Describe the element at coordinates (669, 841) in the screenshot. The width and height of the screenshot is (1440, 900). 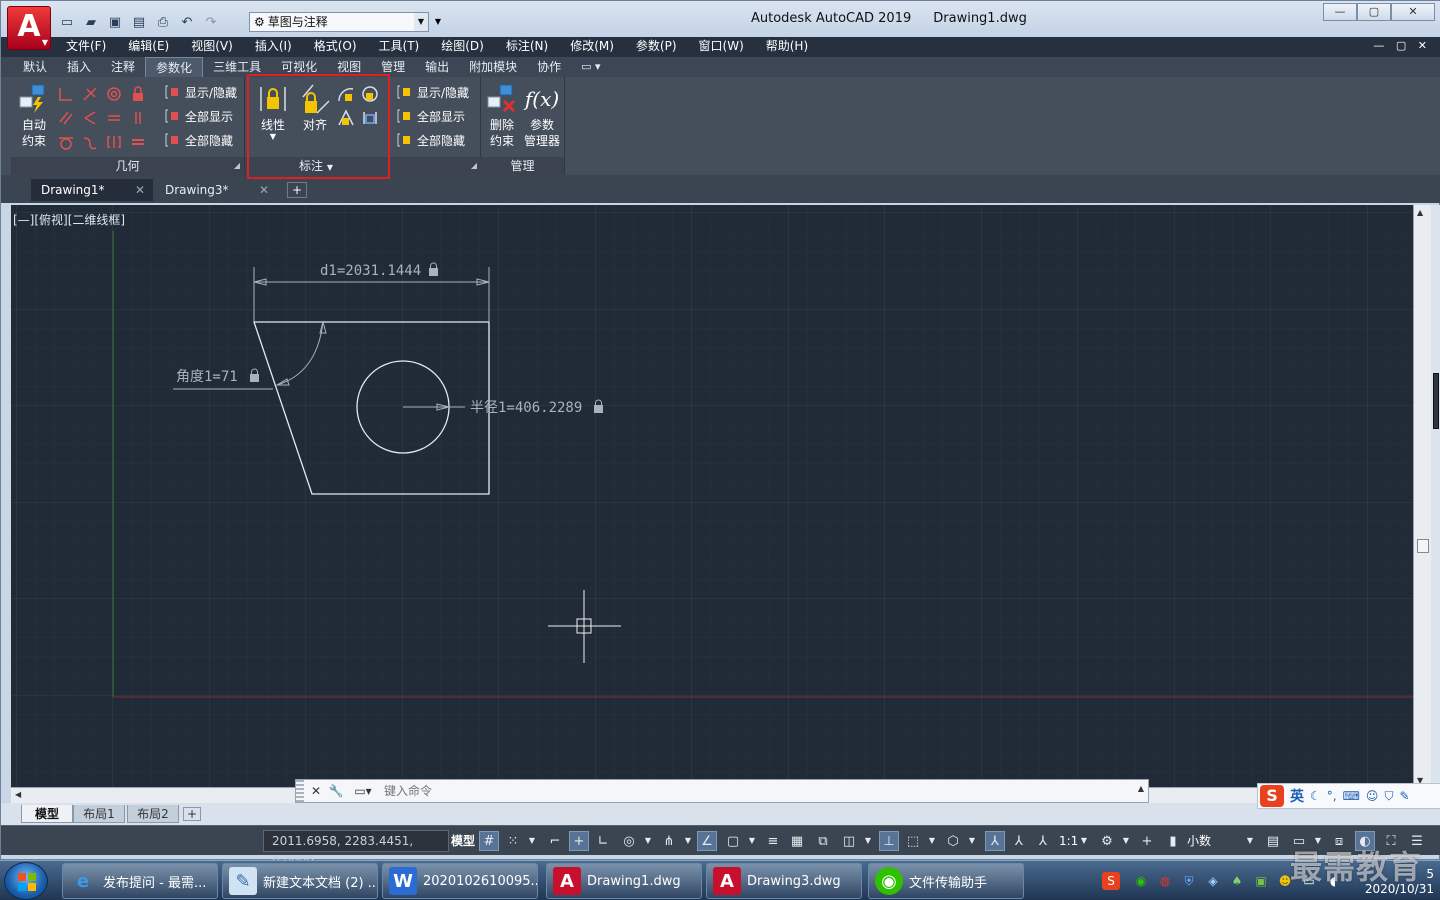
I see `isodraft-icon: ⋔` at that location.